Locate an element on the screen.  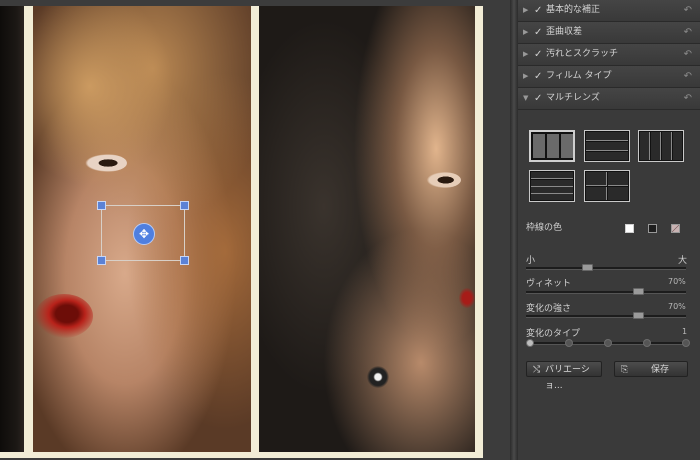
strength-slider is located at coordinates (606, 315).